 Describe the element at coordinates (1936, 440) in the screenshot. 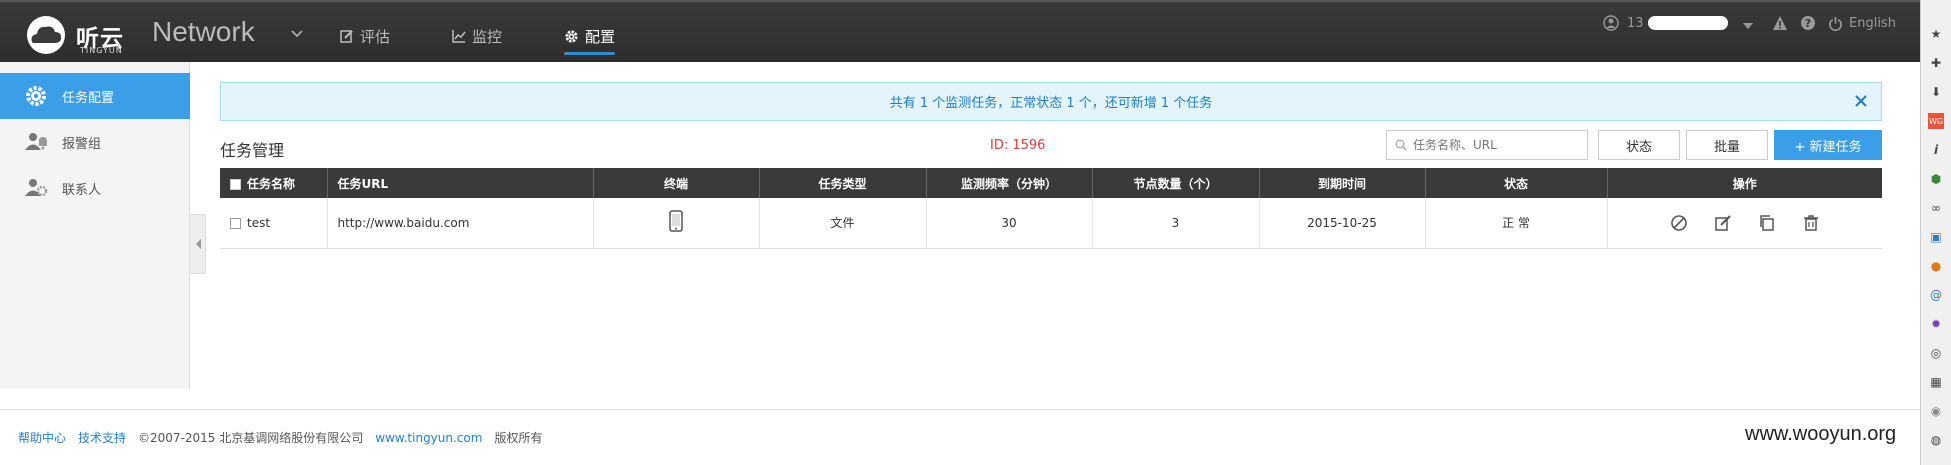

I see `extension-more-icon: ◍` at that location.